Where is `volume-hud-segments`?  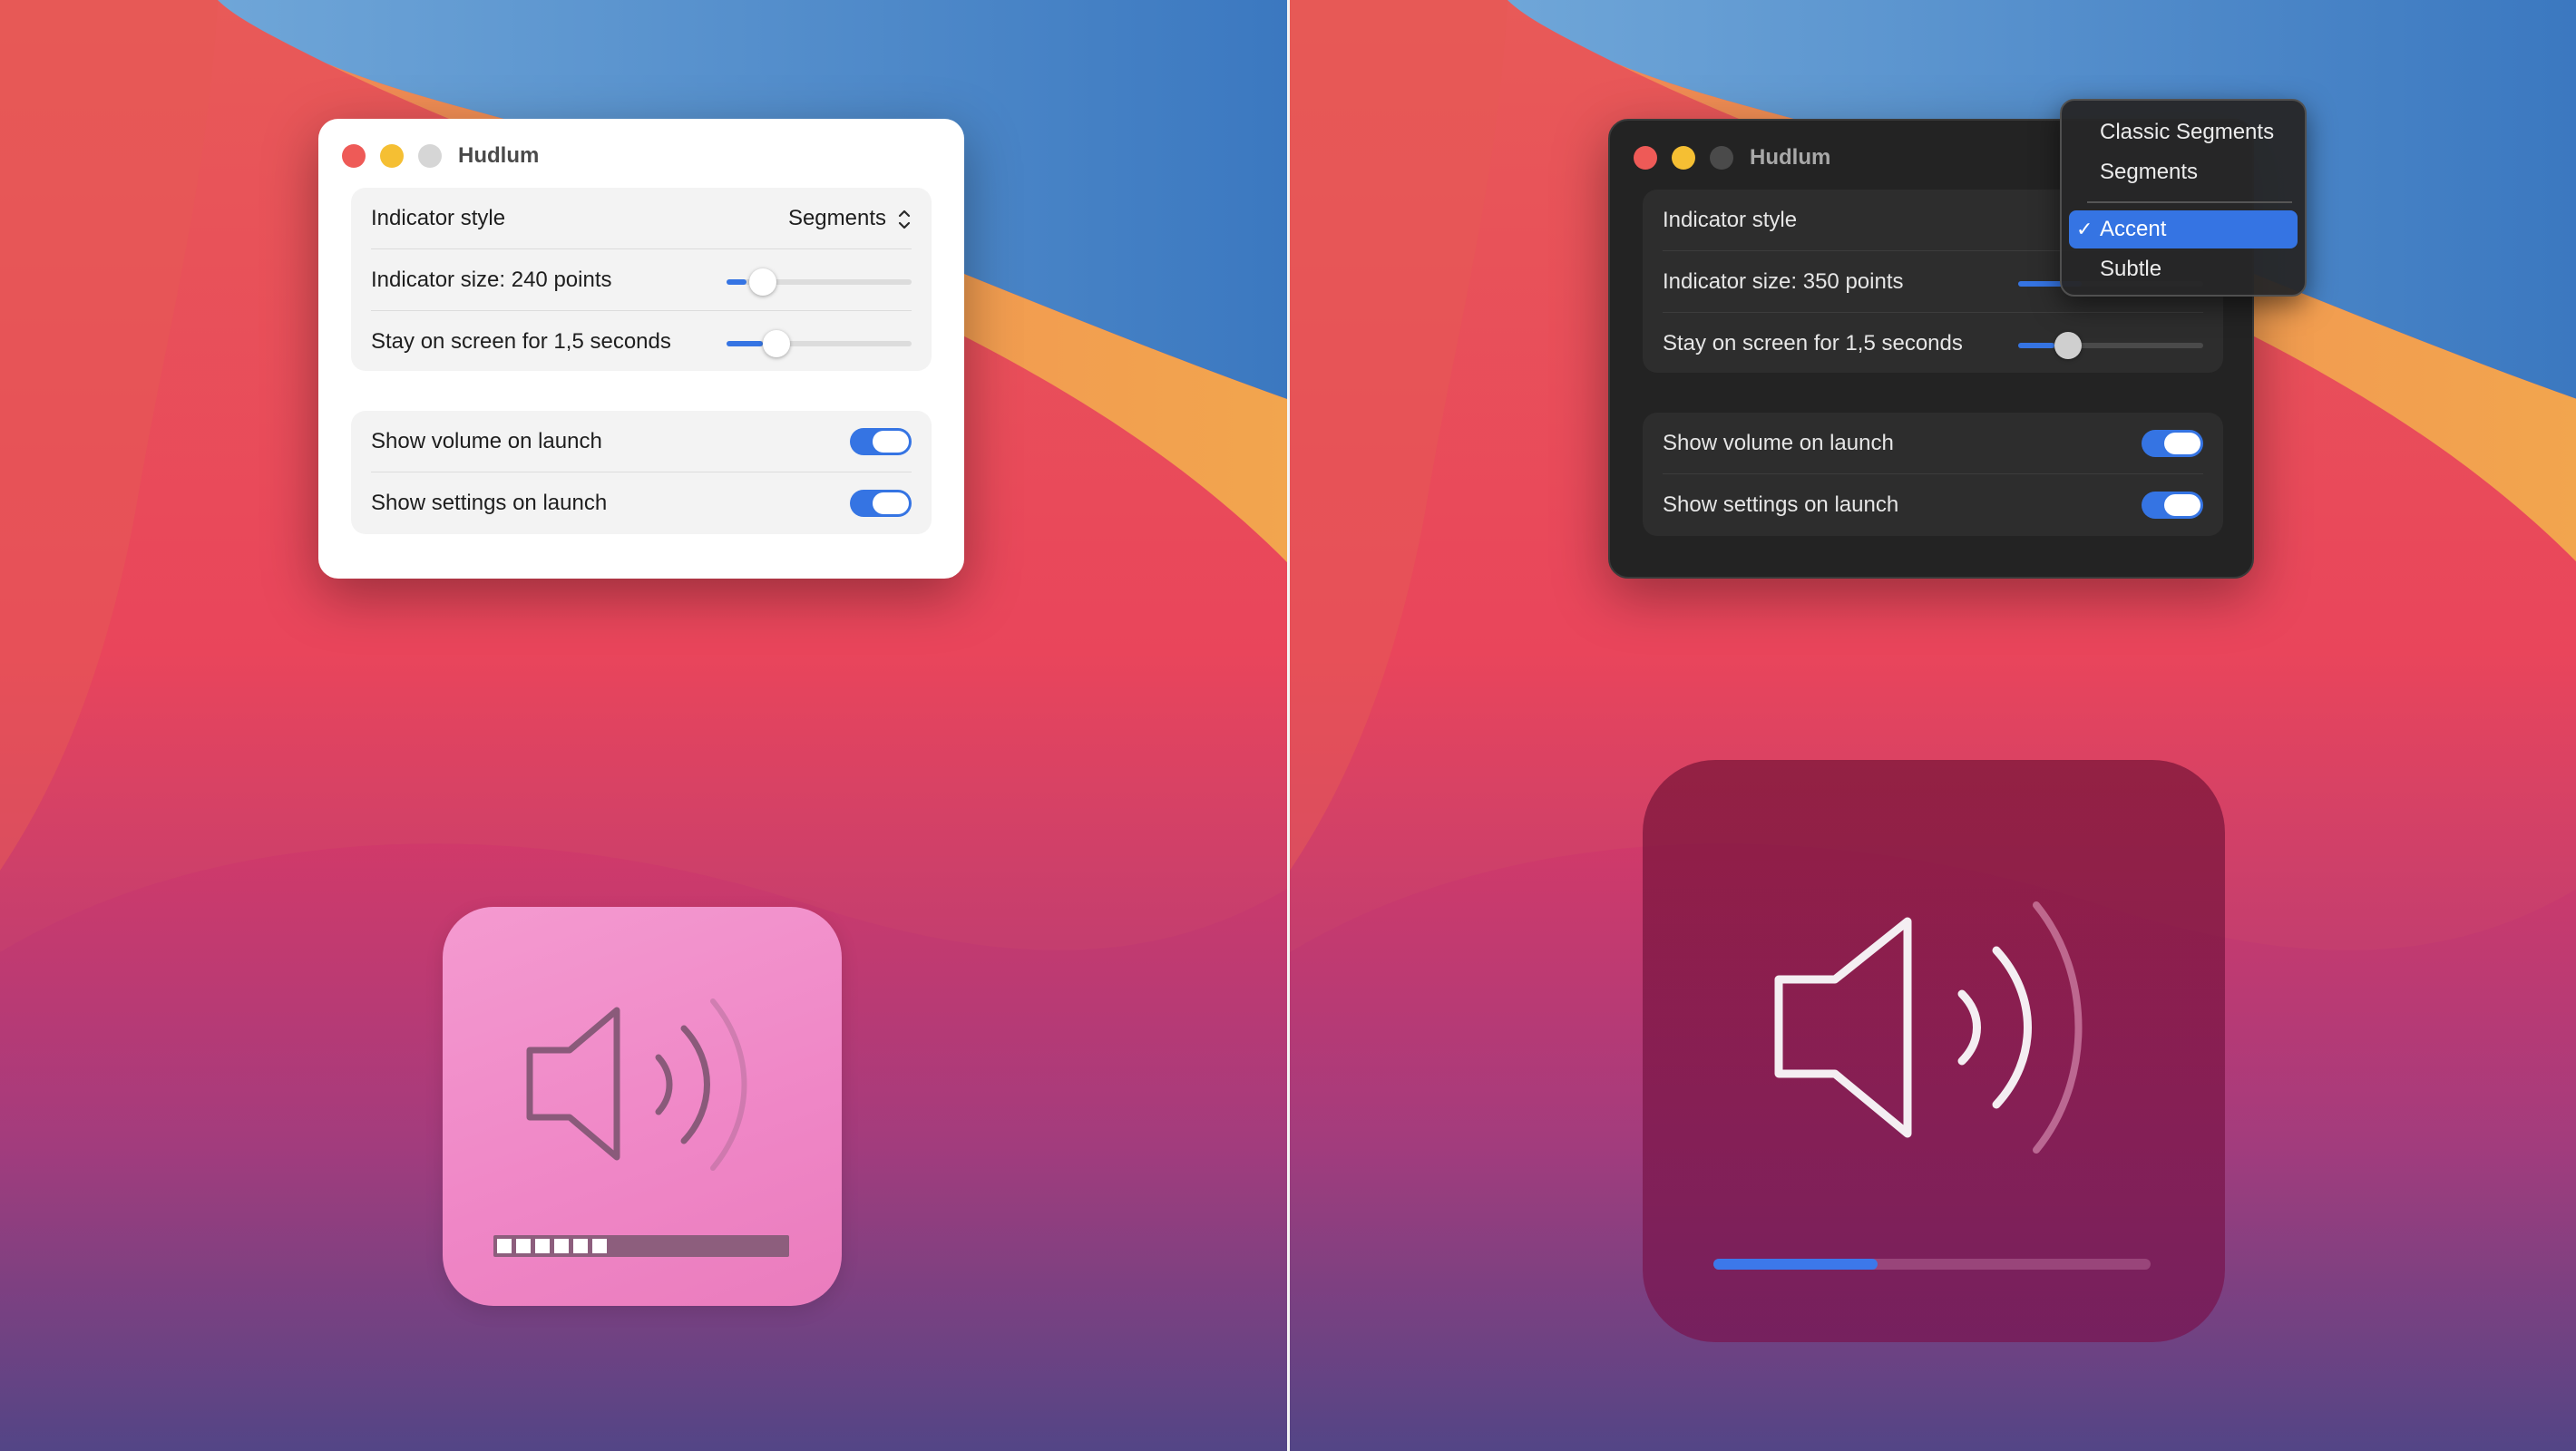 volume-hud-segments is located at coordinates (642, 1107).